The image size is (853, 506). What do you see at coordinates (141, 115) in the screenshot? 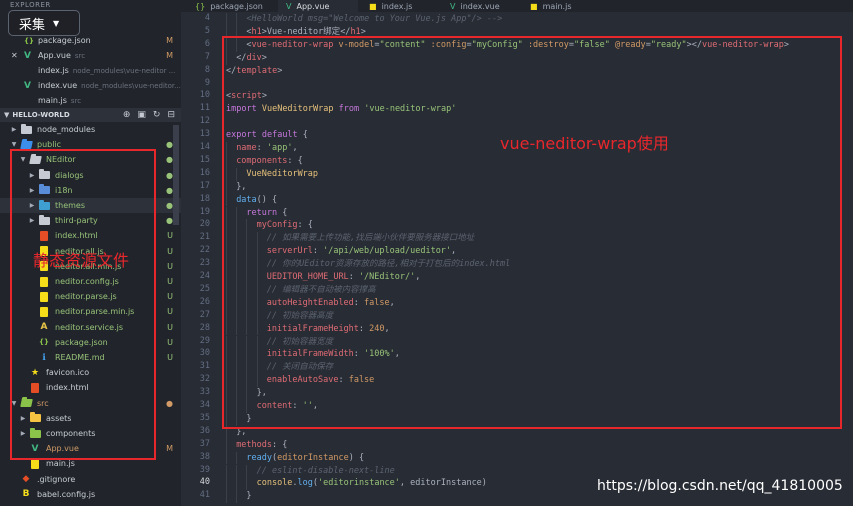
I see `new-folder-icon: ▣` at bounding box center [141, 115].